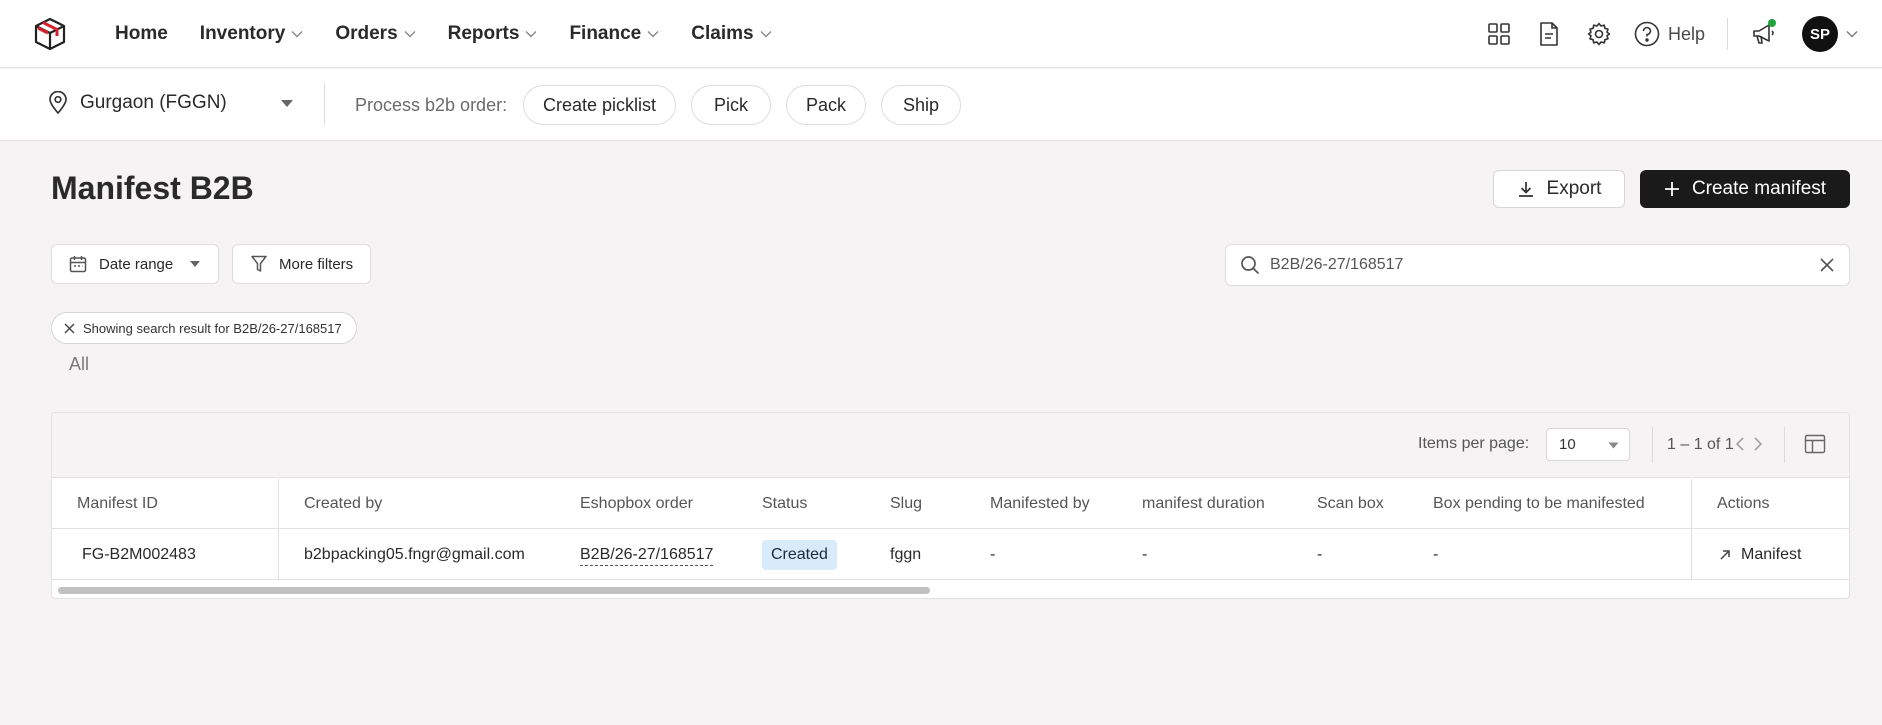 The image size is (1882, 725). I want to click on column-header-scan-box: Scan box, so click(1350, 504).